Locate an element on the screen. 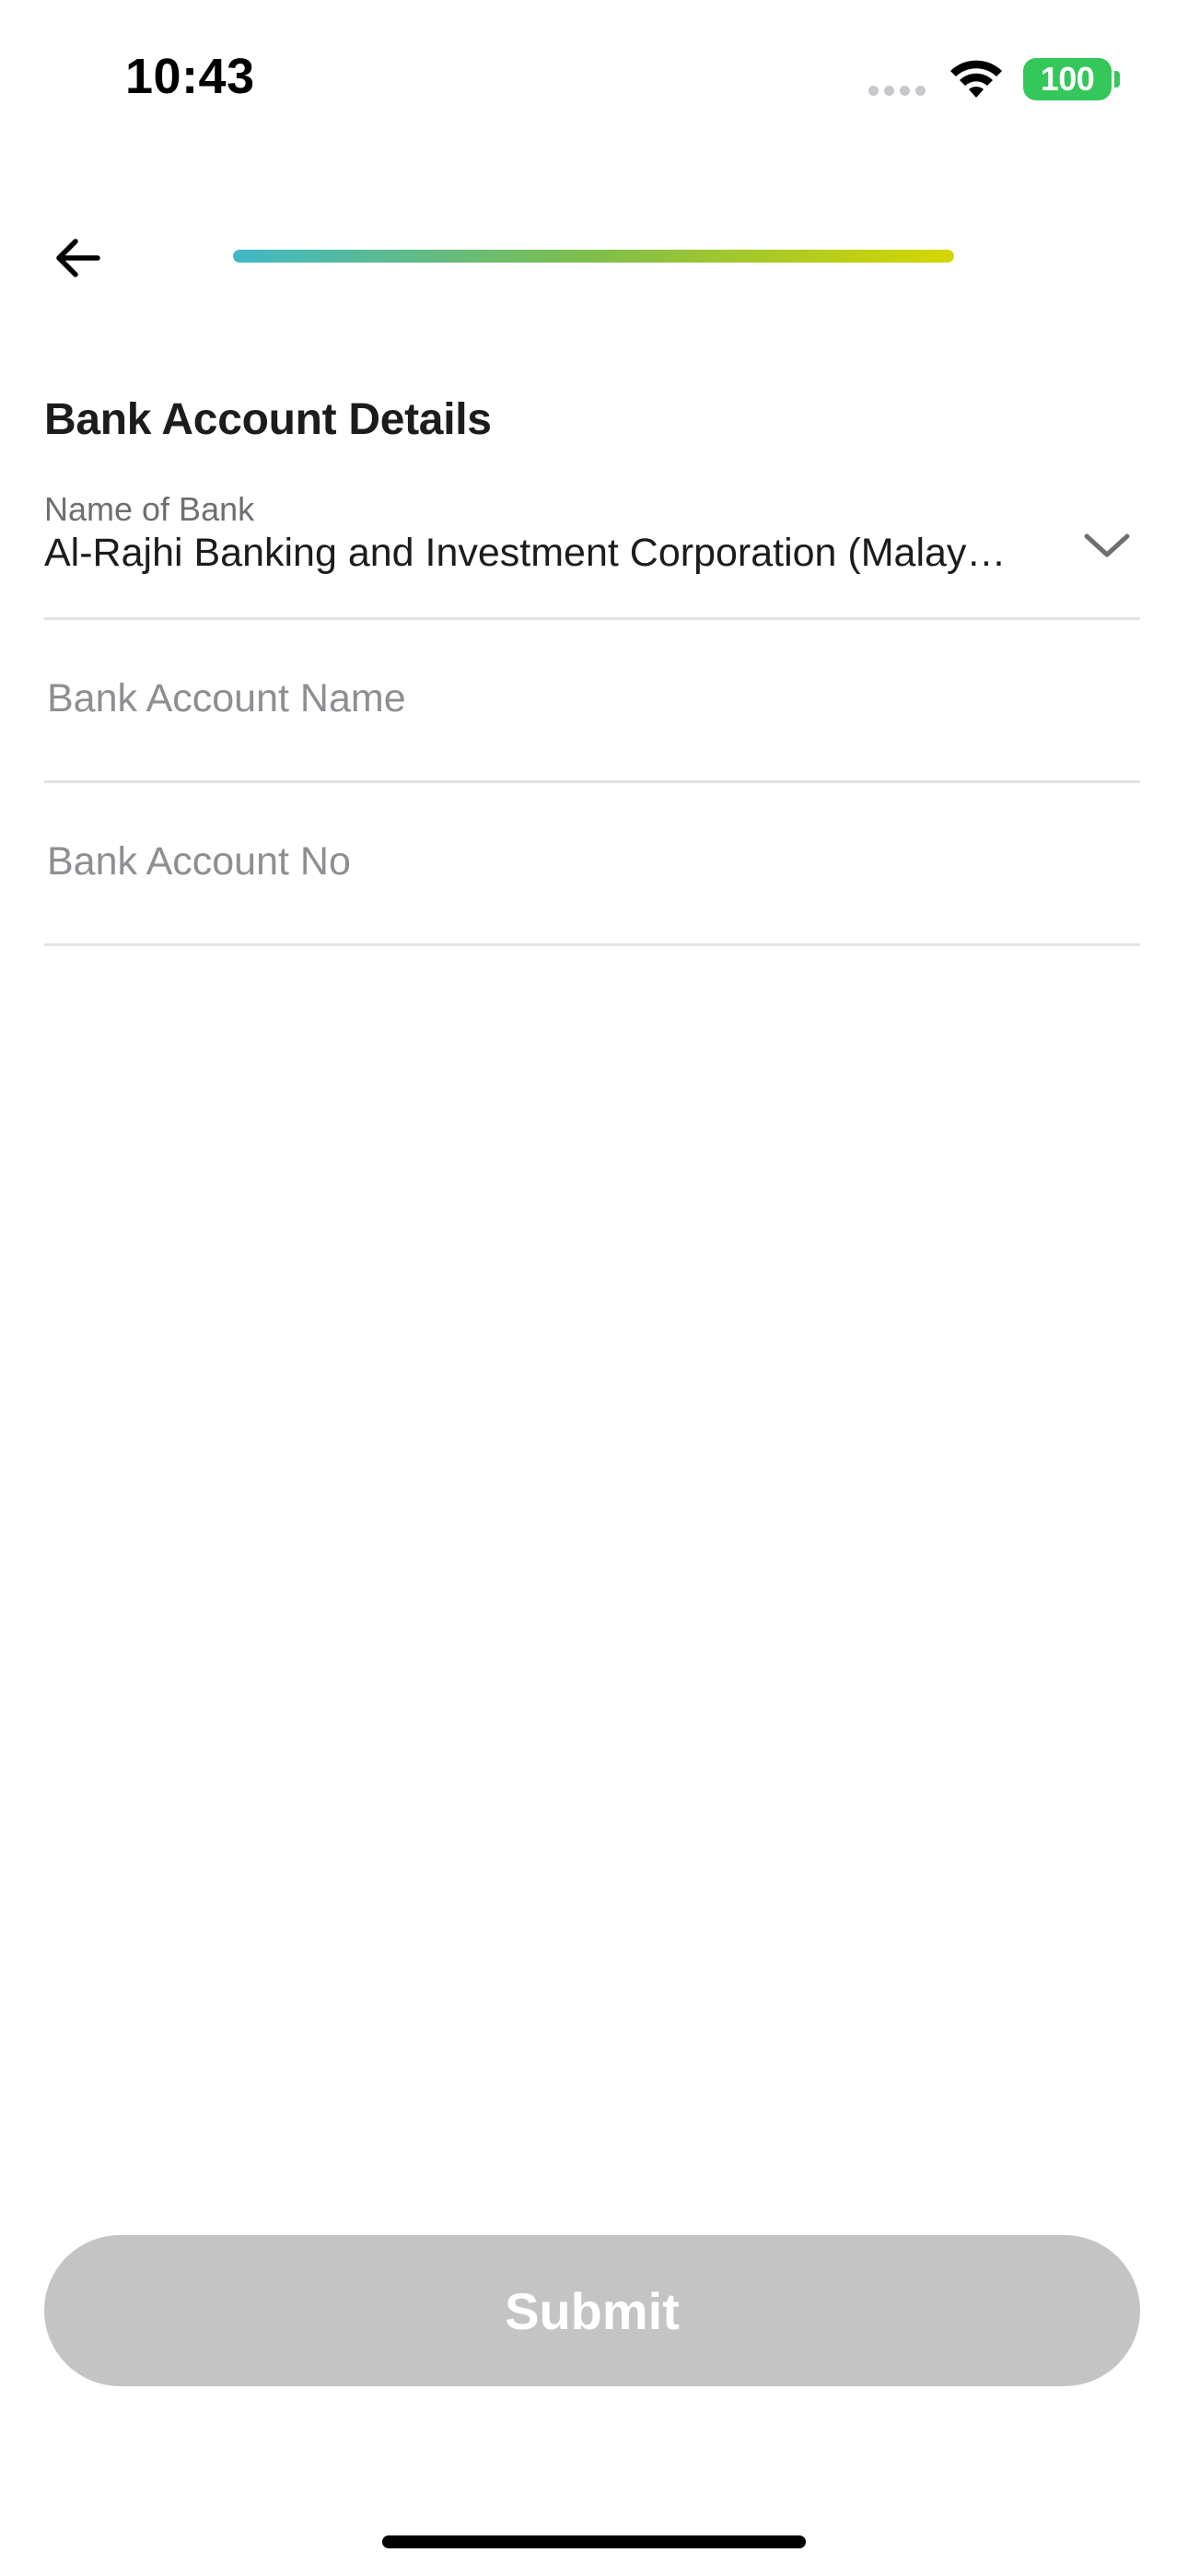 This screenshot has height=2576, width=1188. back-button is located at coordinates (77, 258).